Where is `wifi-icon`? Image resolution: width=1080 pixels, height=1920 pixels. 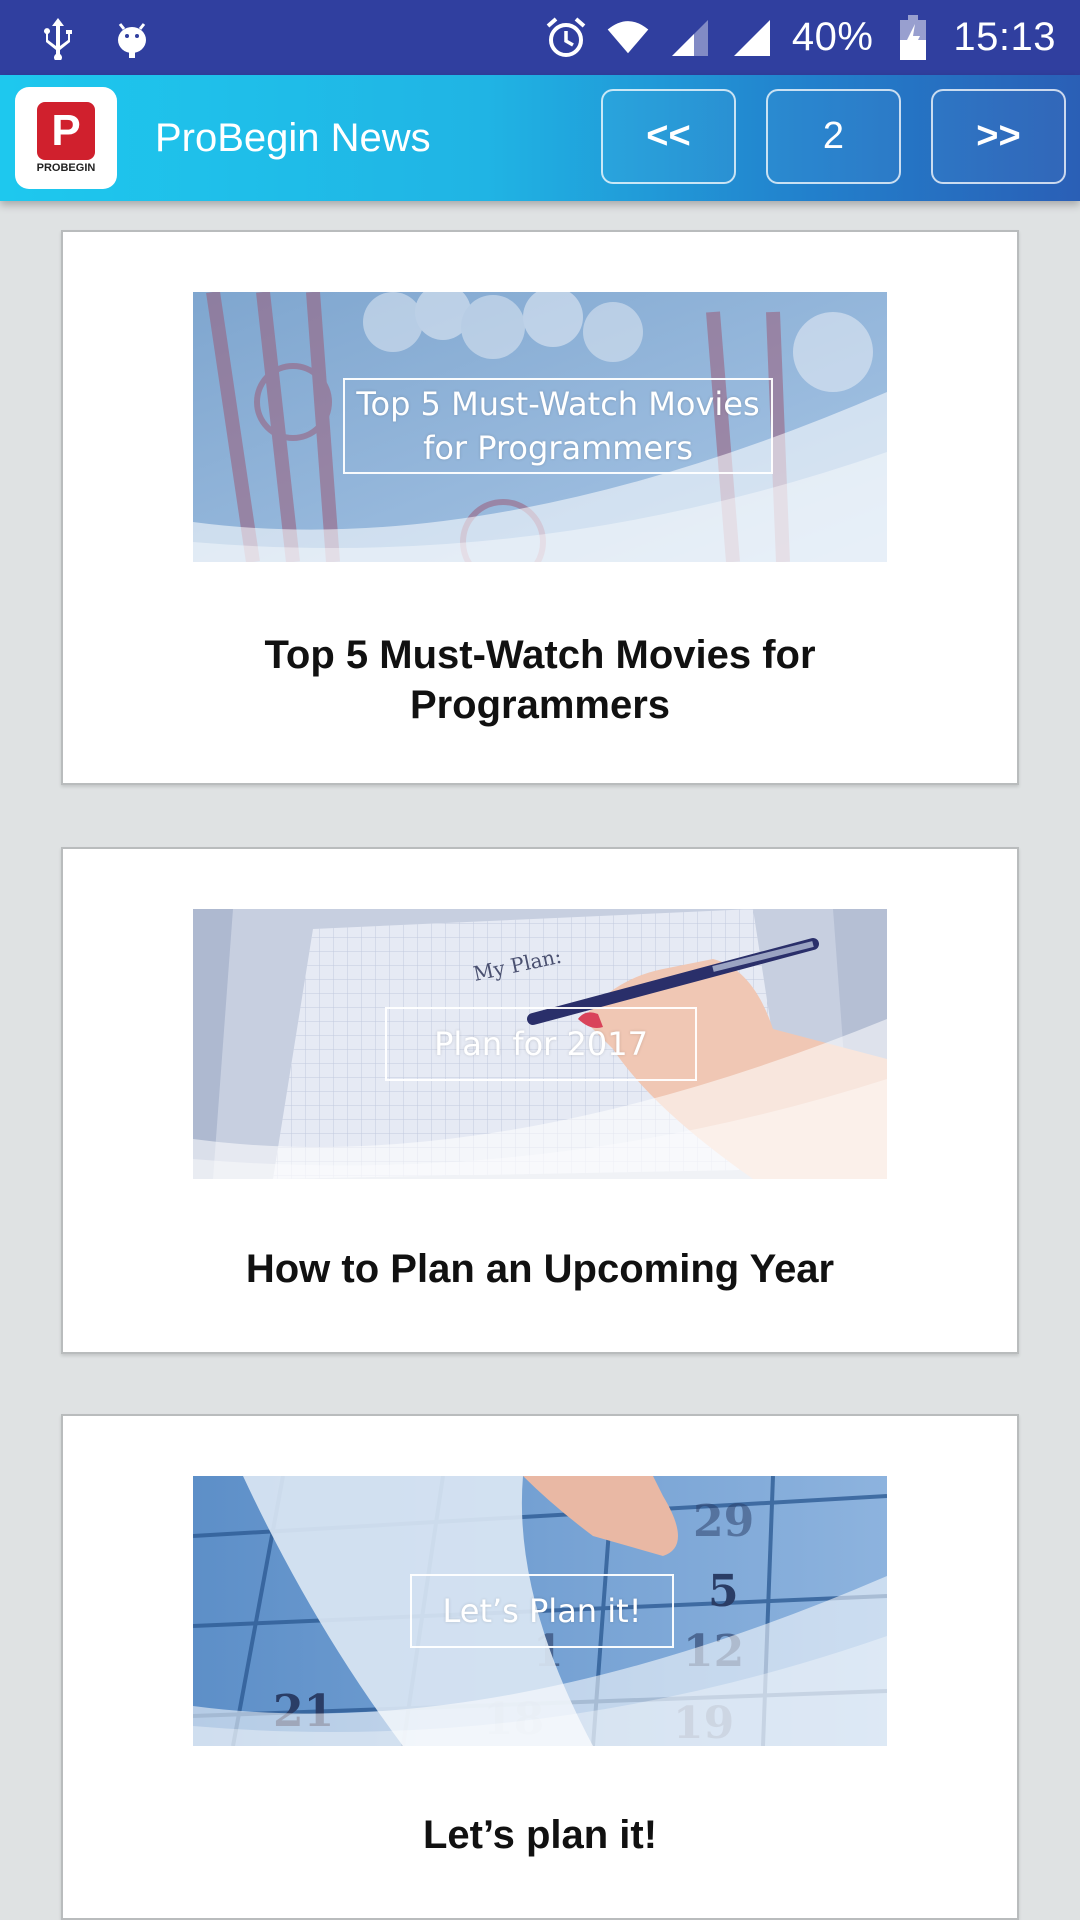
wifi-icon is located at coordinates (628, 38).